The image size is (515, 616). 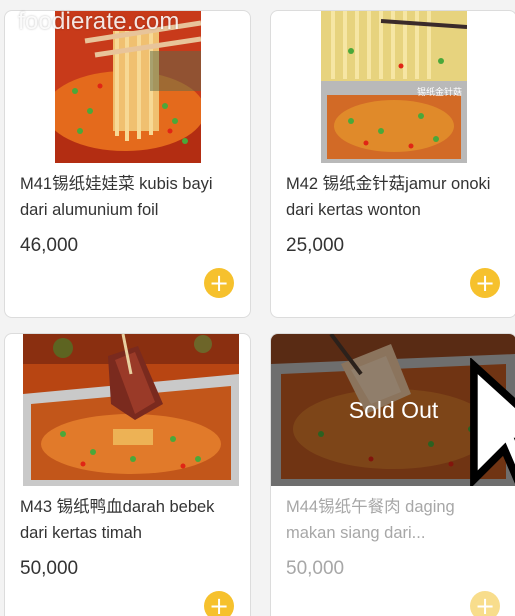 I want to click on product-name: M43 锡纸鸭血darah bebek dari kertas timah, so click(x=131, y=520).